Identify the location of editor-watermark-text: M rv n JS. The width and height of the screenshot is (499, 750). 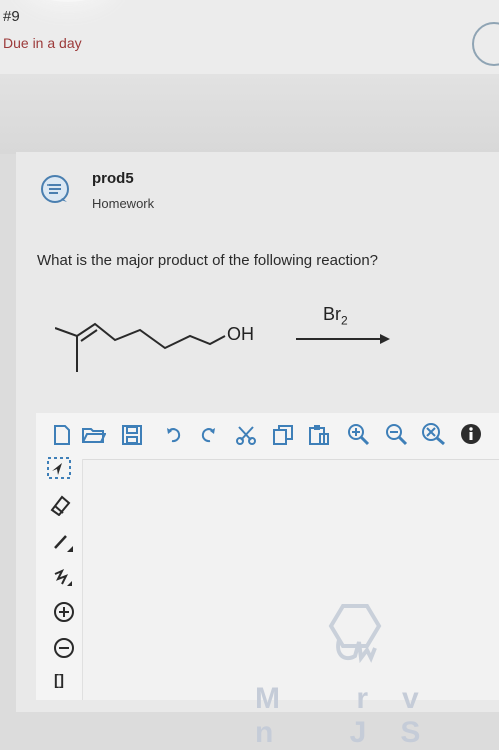
(355, 715).